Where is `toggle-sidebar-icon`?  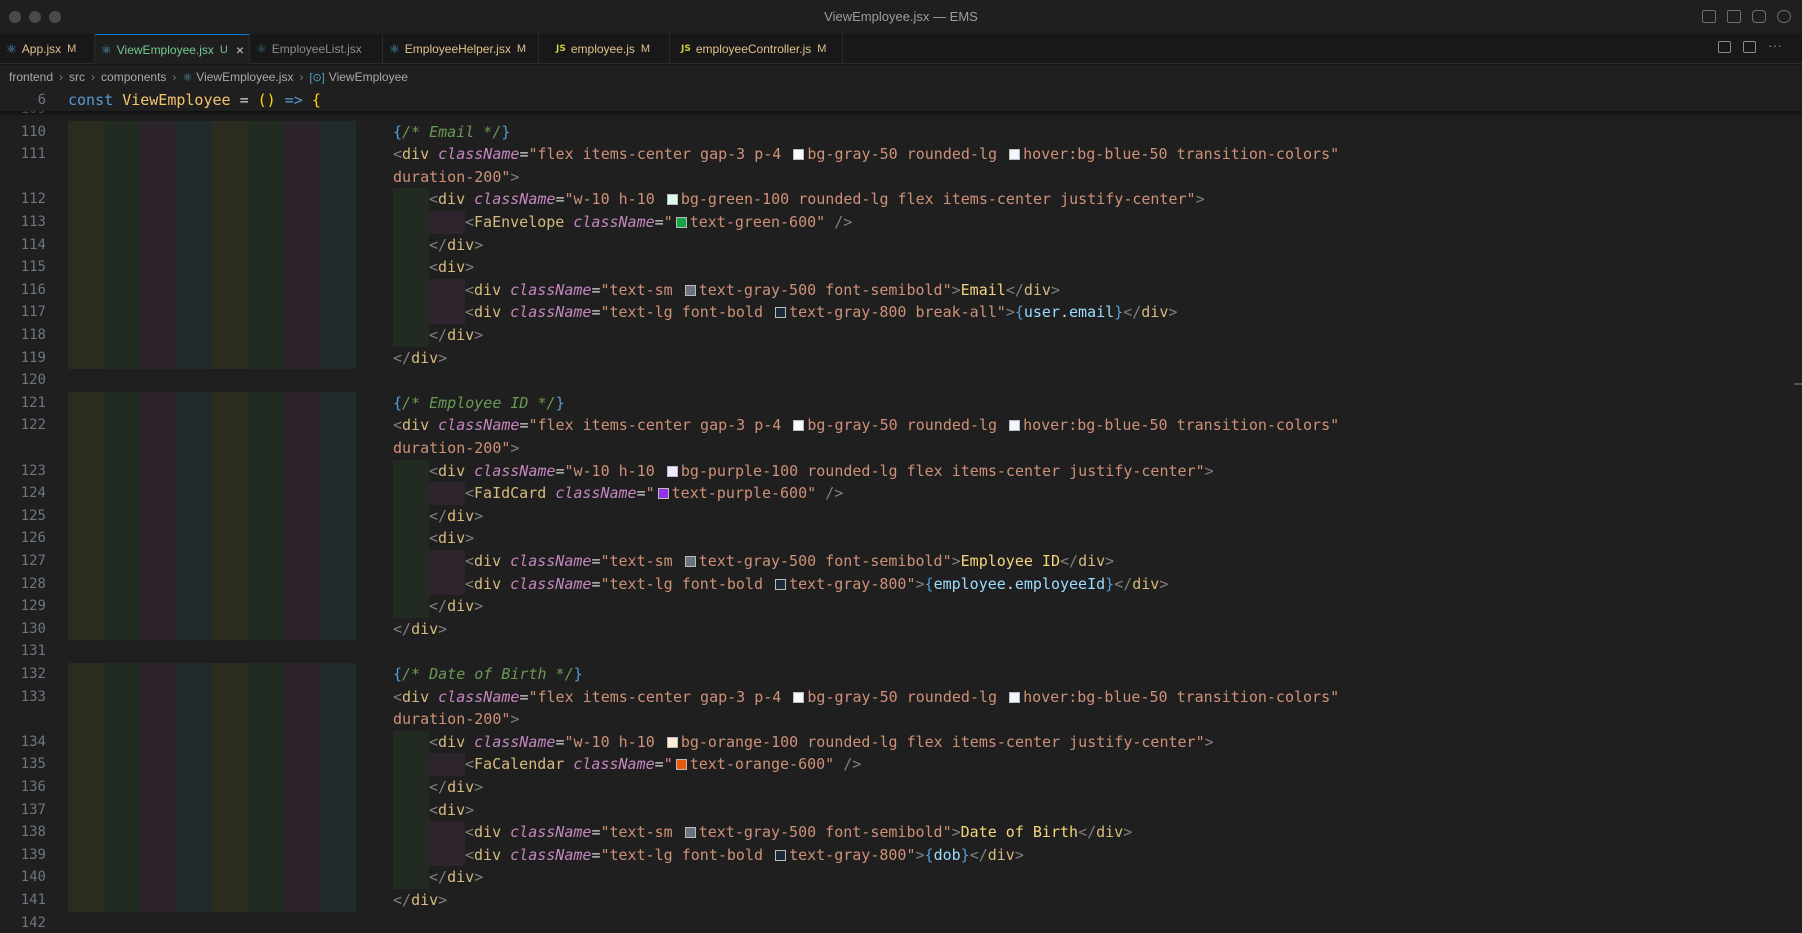 toggle-sidebar-icon is located at coordinates (1709, 16).